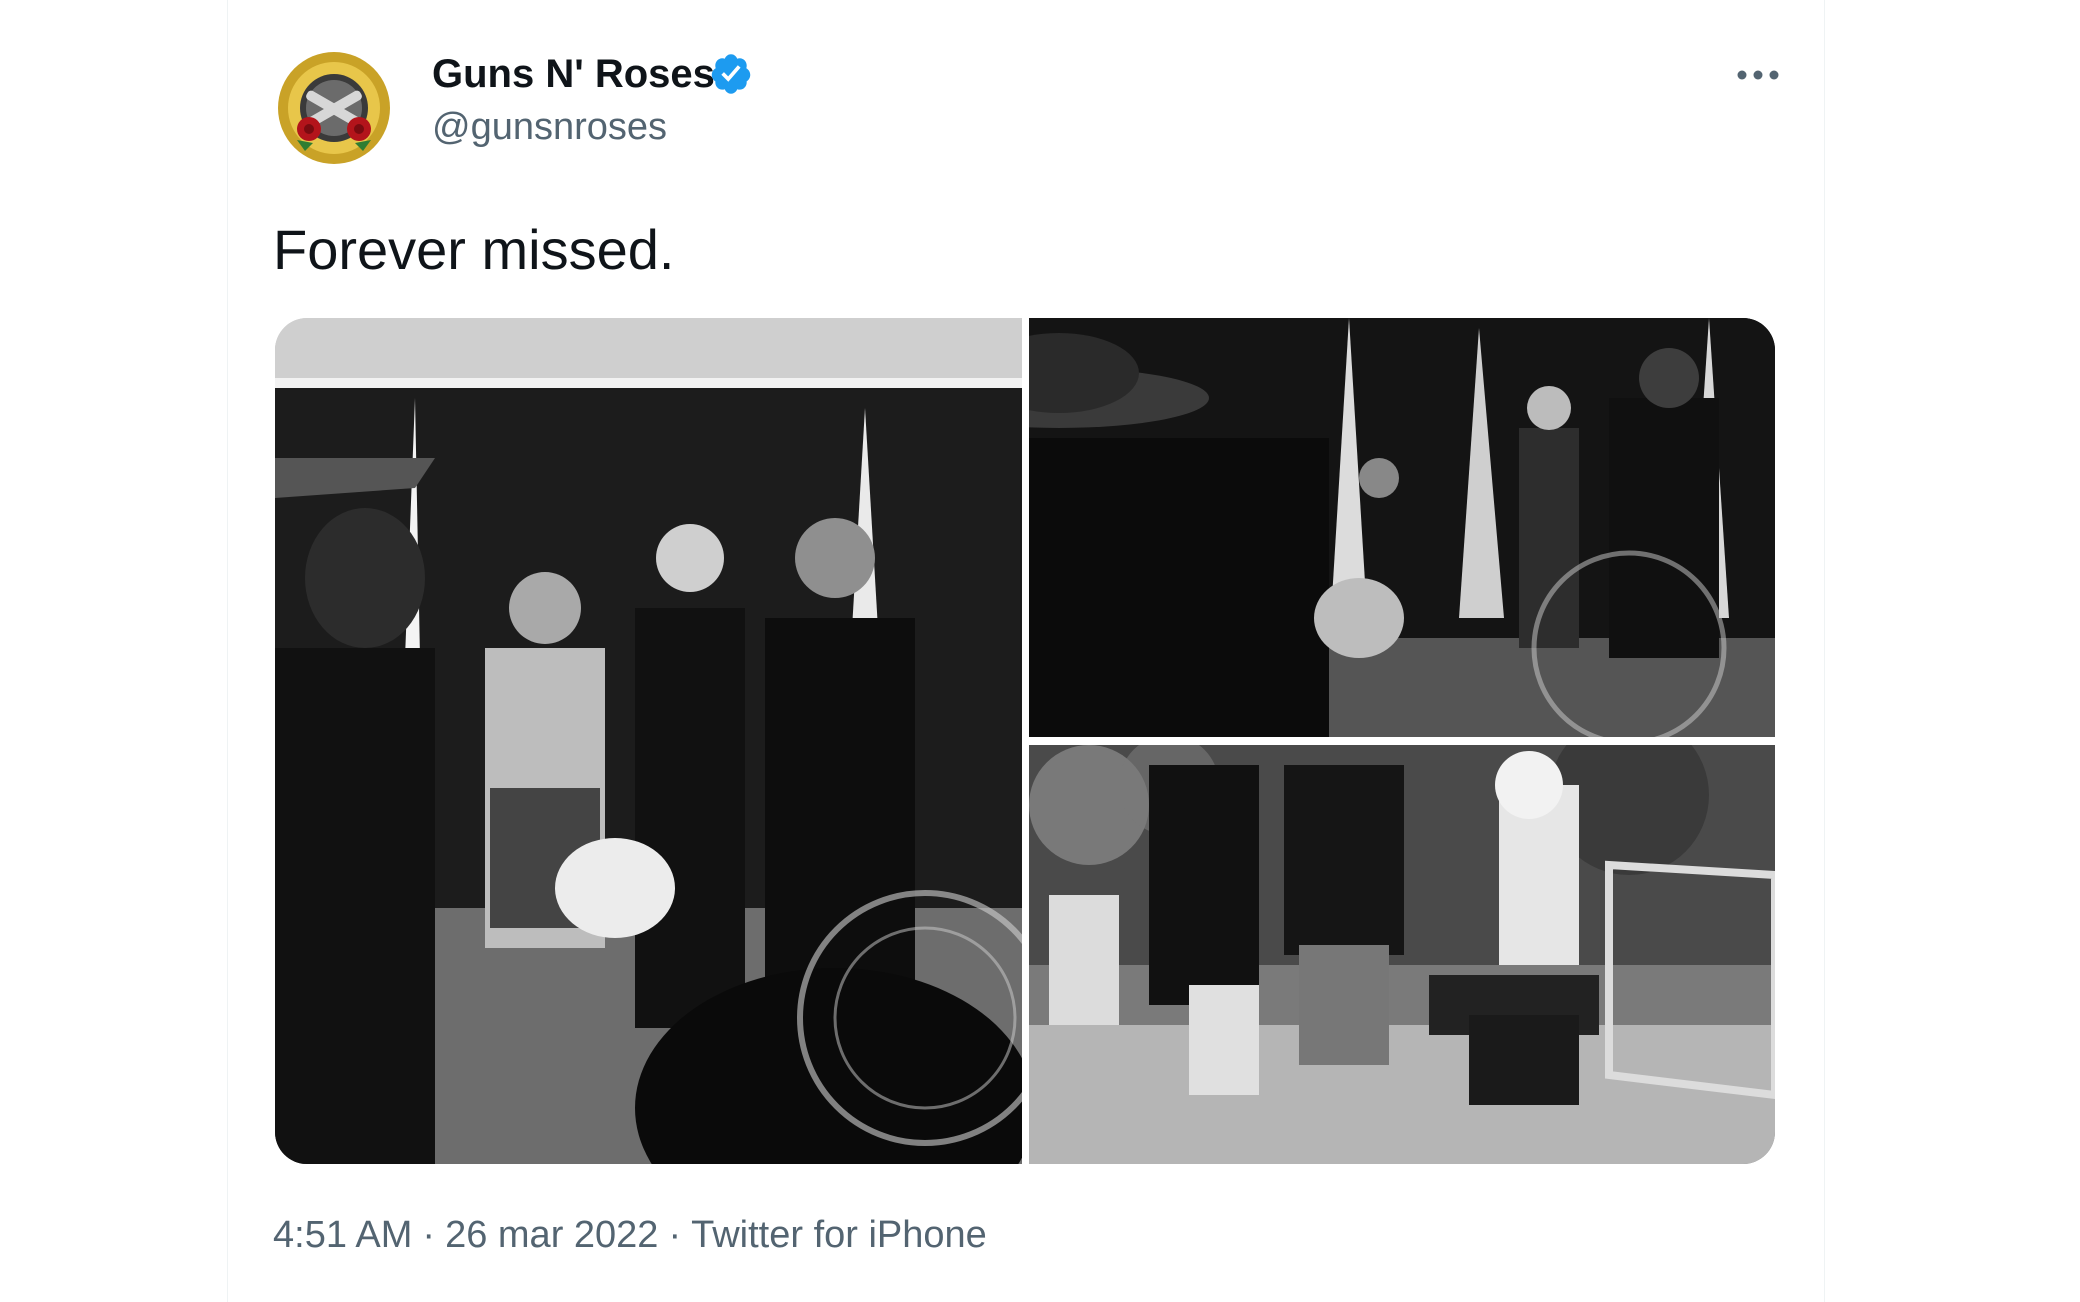 The height and width of the screenshot is (1302, 2080). I want to click on more-button, so click(1758, 75).